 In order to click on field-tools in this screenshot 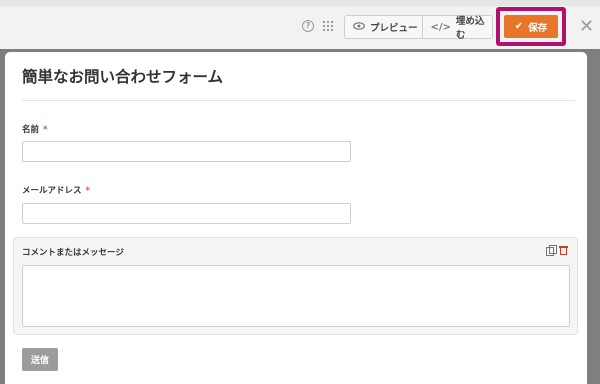, I will do `click(557, 250)`.